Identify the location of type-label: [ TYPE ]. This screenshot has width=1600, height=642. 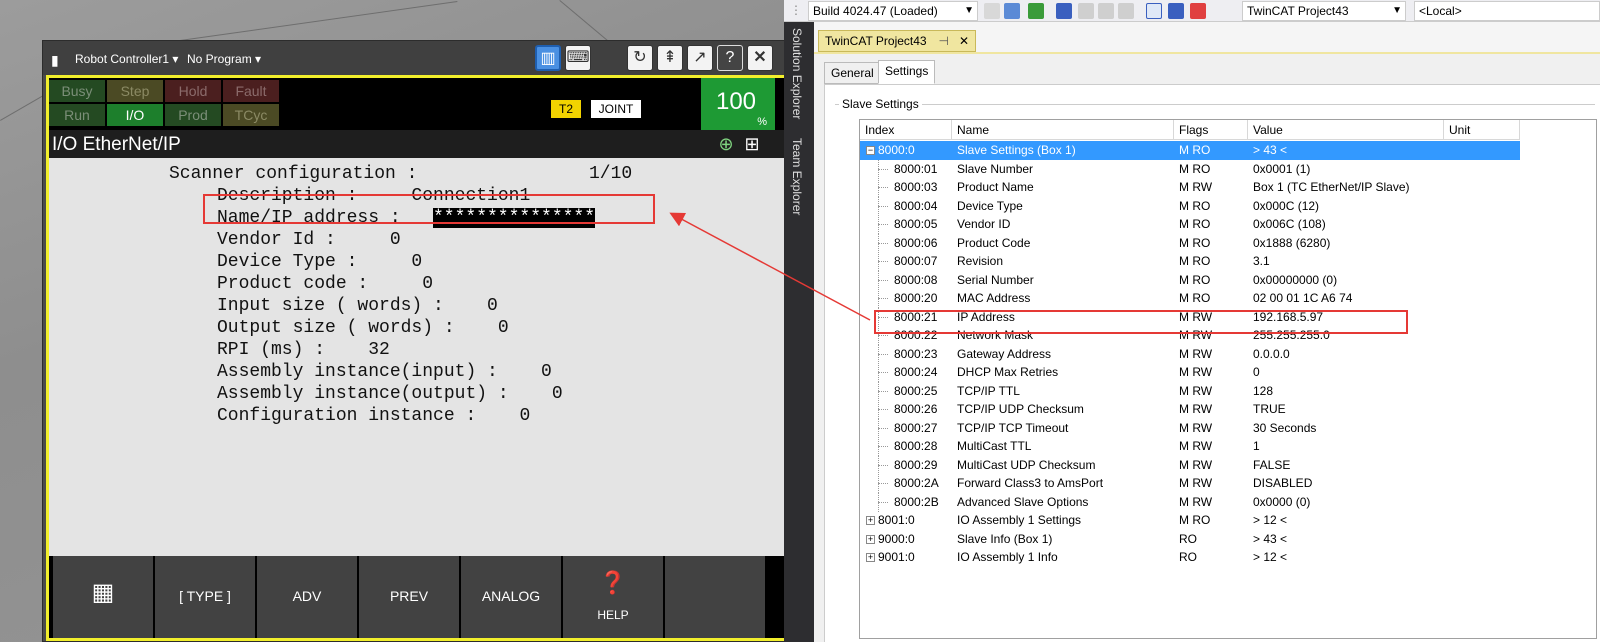
(205, 596).